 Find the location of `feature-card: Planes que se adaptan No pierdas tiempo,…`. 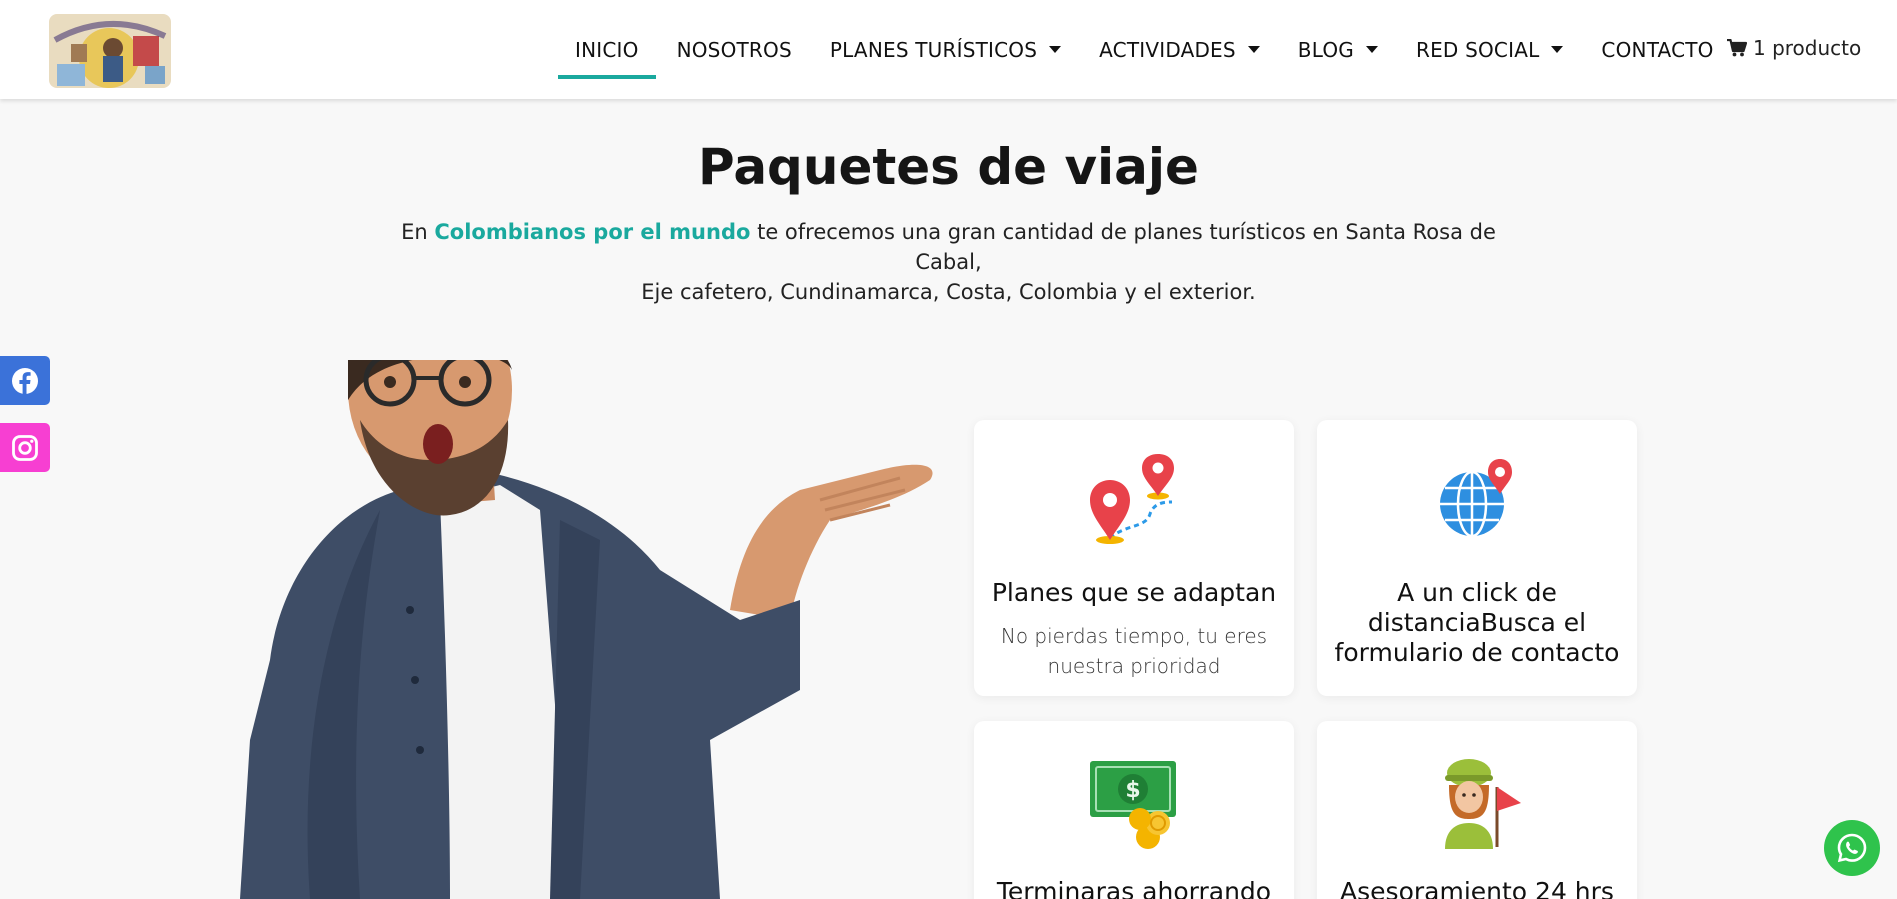

feature-card: Planes que se adaptan No pierdas tiempo,… is located at coordinates (1134, 558).